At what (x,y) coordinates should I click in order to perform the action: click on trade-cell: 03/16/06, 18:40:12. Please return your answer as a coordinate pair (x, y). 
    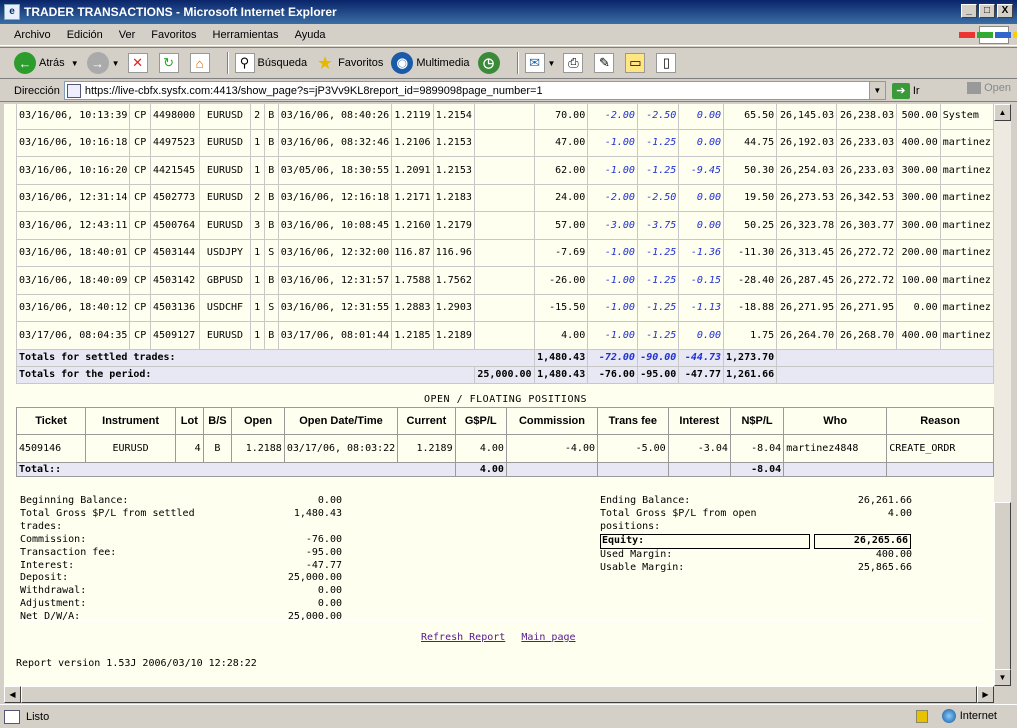
    Looking at the image, I should click on (73, 307).